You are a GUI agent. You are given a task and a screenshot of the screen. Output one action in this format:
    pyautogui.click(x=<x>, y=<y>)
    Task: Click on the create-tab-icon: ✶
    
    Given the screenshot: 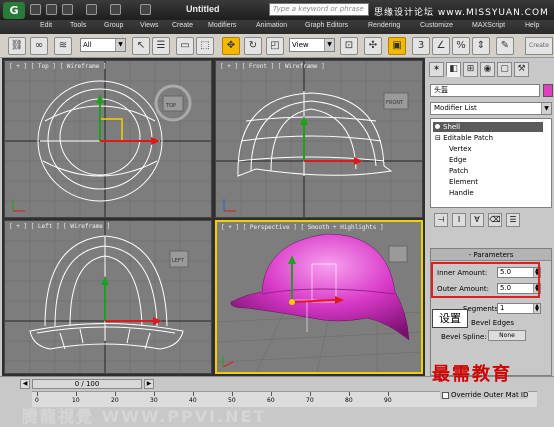 What is the action you would take?
    pyautogui.click(x=436, y=69)
    